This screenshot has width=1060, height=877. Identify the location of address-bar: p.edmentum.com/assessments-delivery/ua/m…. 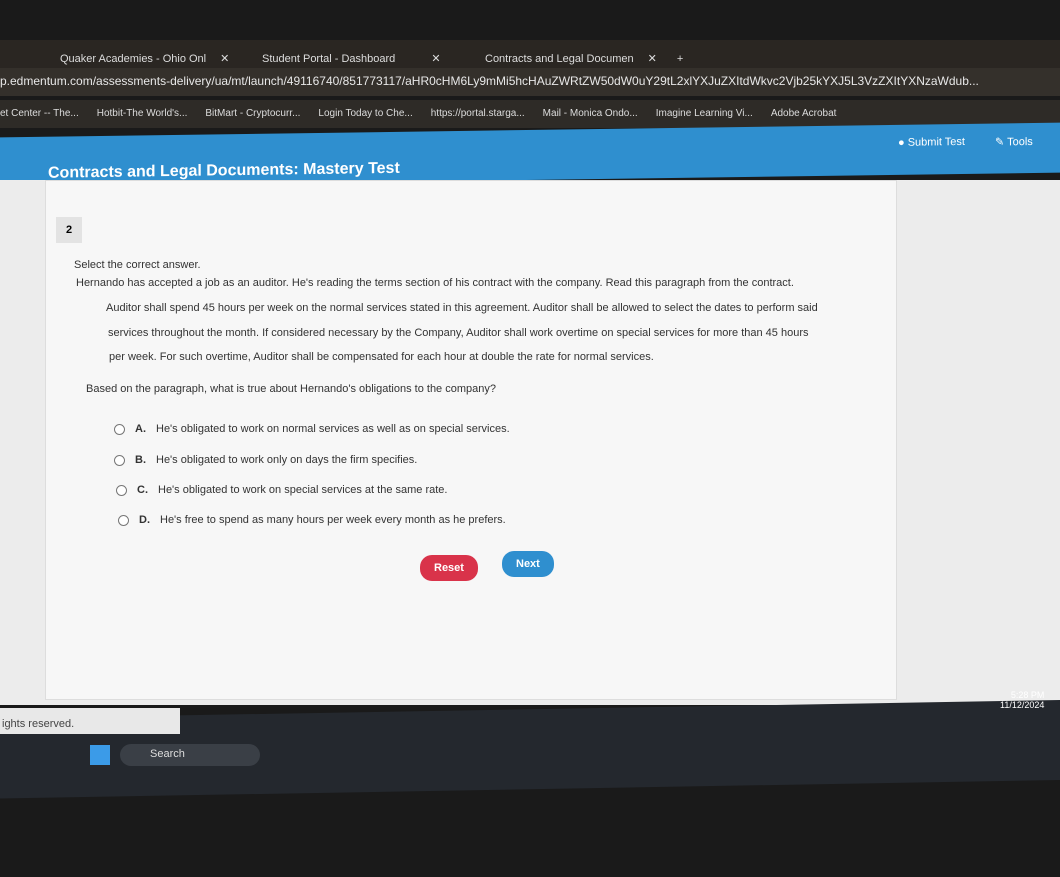
(530, 82).